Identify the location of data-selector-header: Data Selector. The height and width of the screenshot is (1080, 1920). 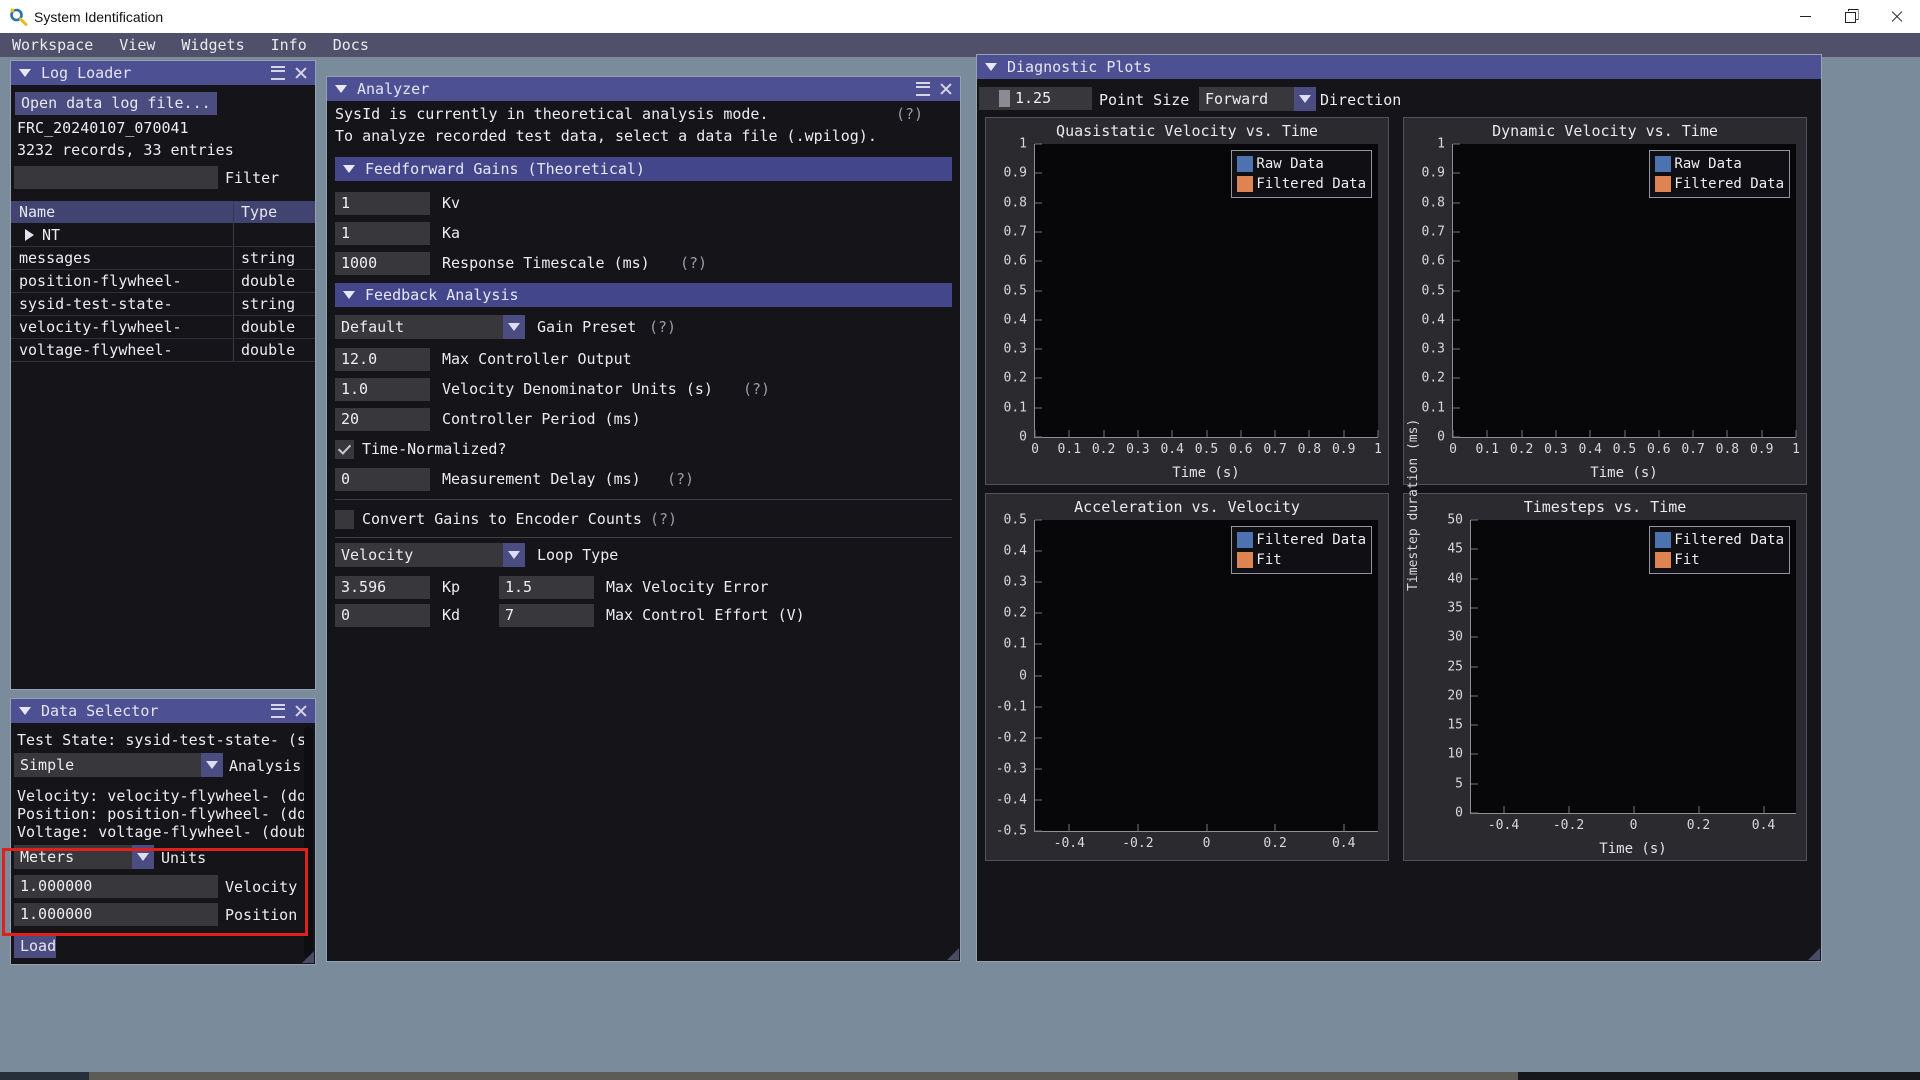
(163, 711).